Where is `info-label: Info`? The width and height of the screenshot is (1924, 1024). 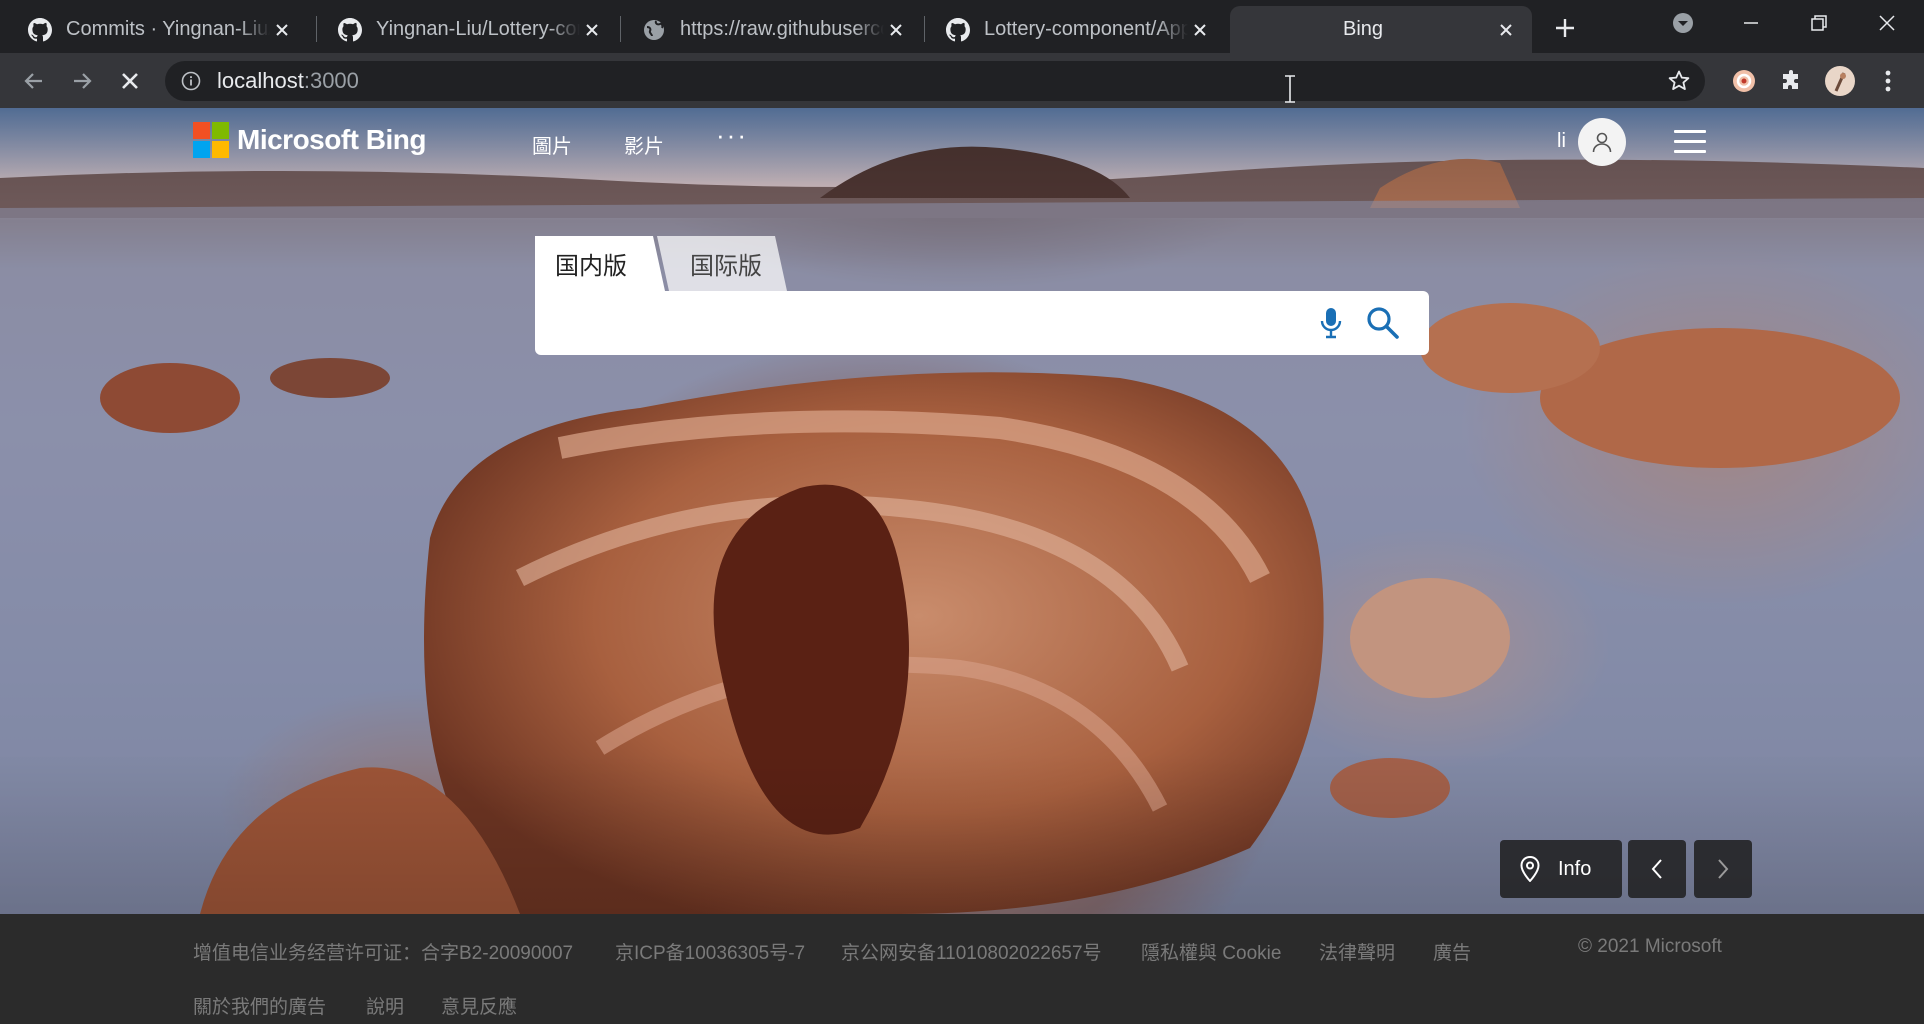
info-label: Info is located at coordinates (1575, 868).